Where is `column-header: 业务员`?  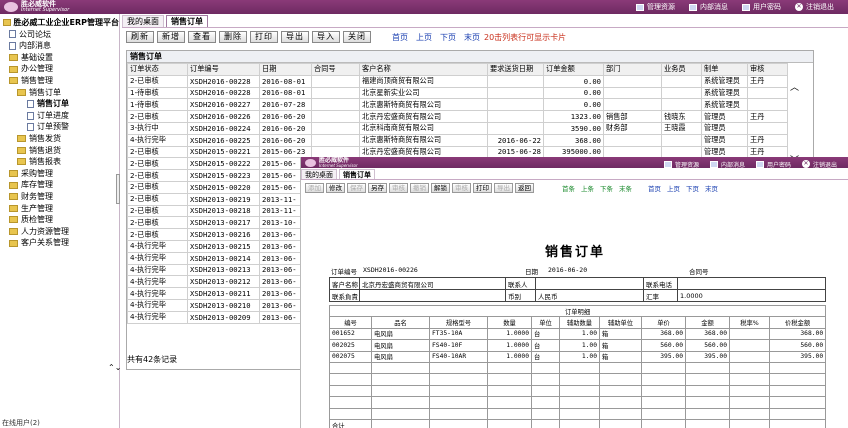 column-header: 业务员 is located at coordinates (681, 69).